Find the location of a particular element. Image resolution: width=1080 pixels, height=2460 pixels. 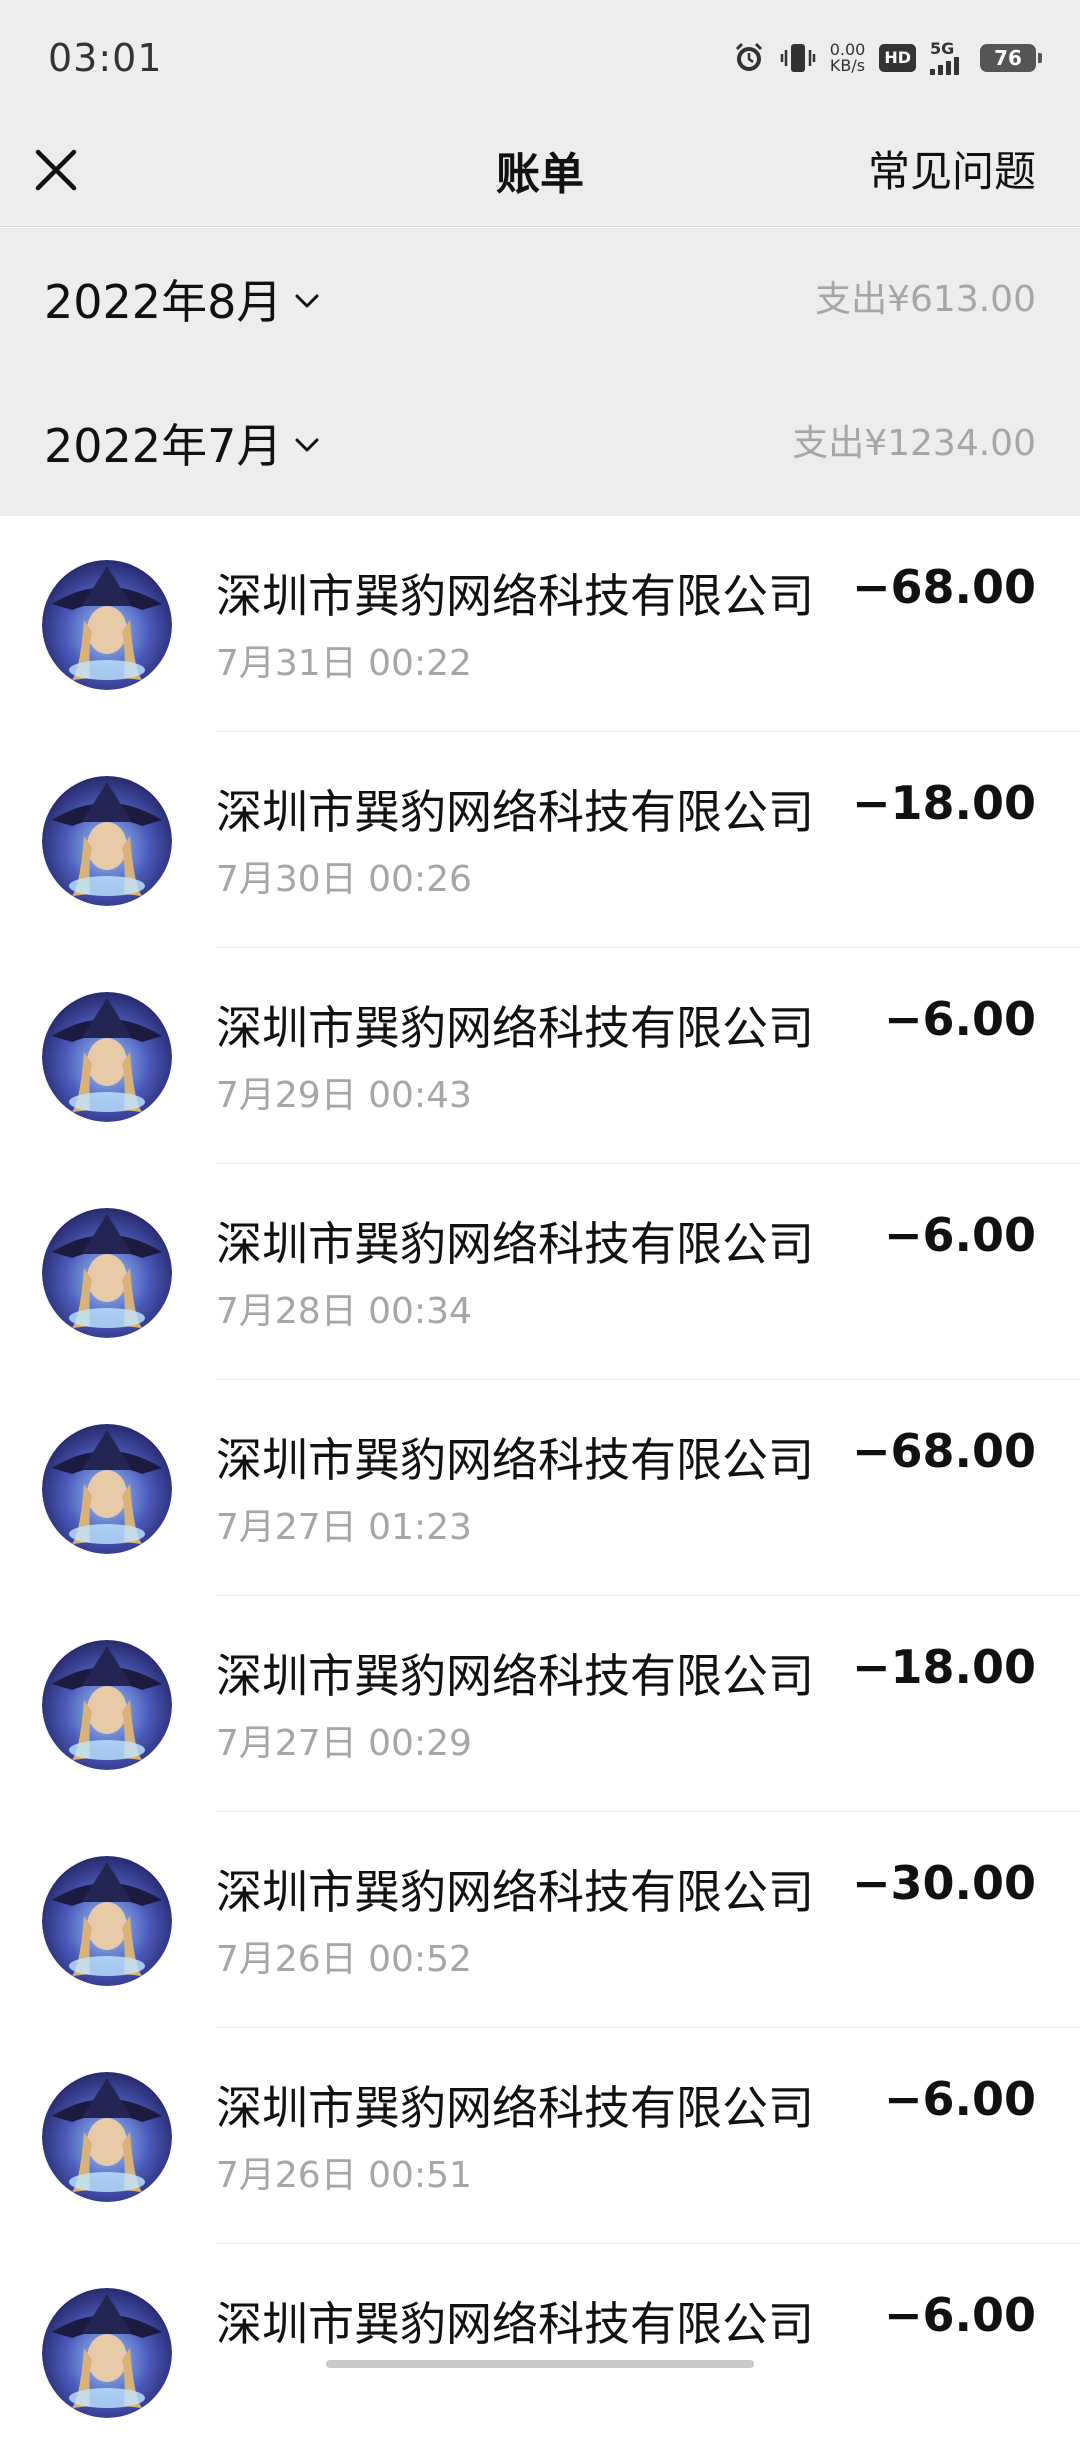

transaction-row: 深圳市巽豹网络科技有限公司 7月29日 00:43 −6.00 is located at coordinates (540, 1056).